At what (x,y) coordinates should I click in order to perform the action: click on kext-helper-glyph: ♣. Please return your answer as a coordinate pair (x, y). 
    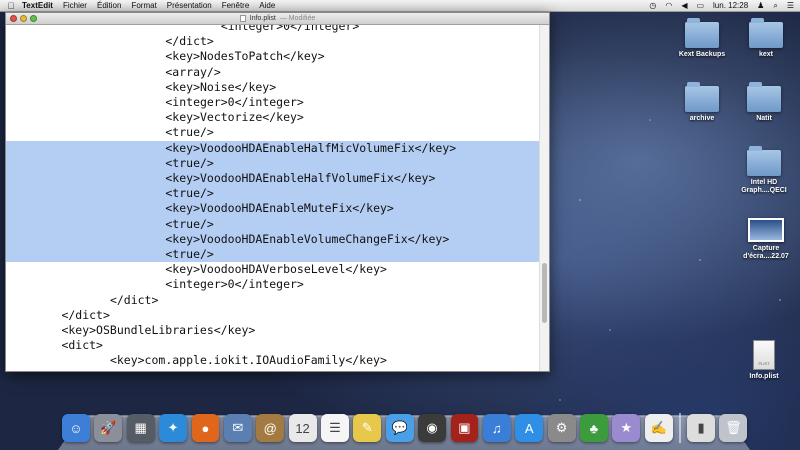
    Looking at the image, I should click on (594, 428).